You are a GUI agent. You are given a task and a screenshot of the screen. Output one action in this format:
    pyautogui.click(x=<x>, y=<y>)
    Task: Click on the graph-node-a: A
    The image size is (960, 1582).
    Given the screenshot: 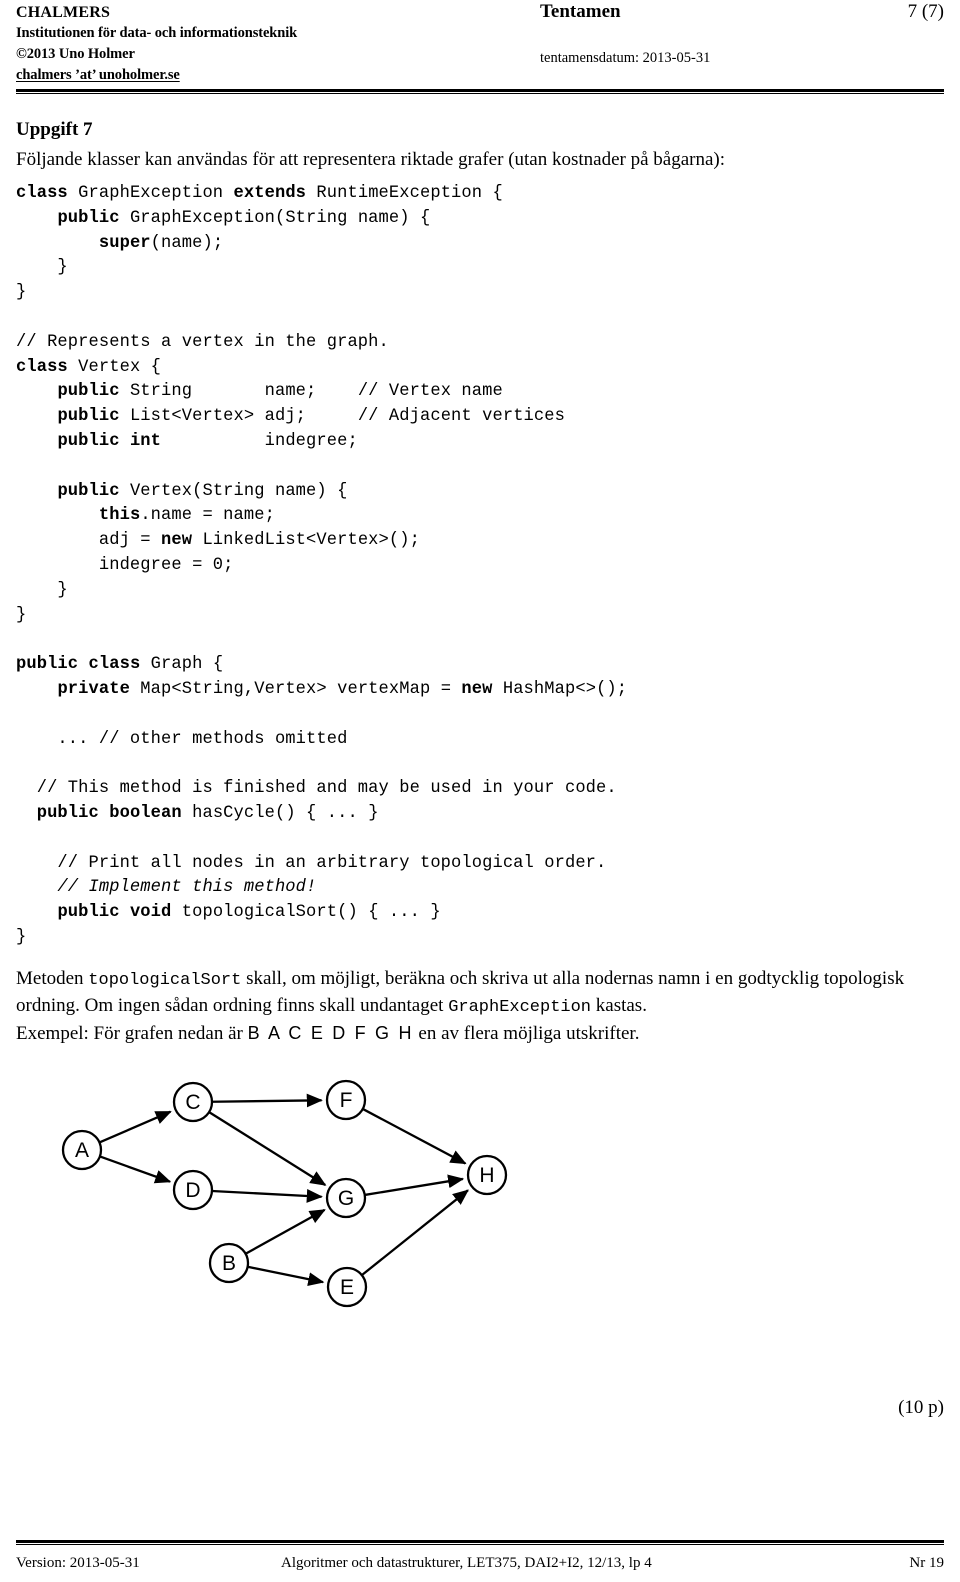 What is the action you would take?
    pyautogui.click(x=82, y=1150)
    